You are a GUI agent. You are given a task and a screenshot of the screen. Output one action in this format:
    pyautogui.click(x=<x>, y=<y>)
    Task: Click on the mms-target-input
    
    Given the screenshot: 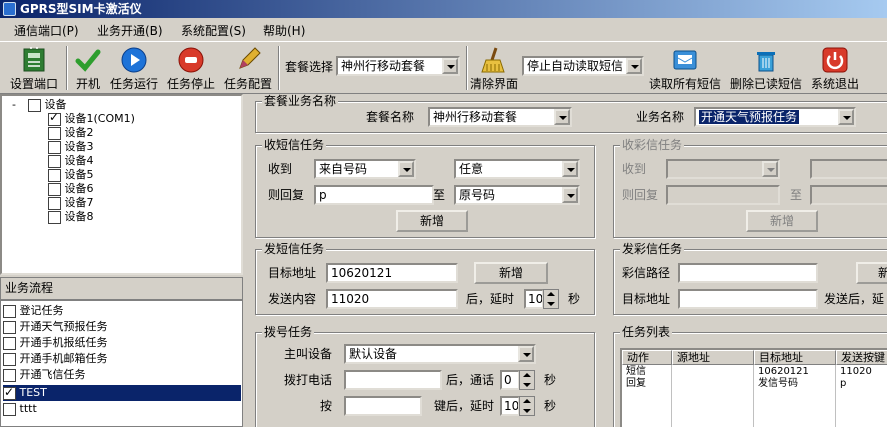 What is the action you would take?
    pyautogui.click(x=748, y=299)
    